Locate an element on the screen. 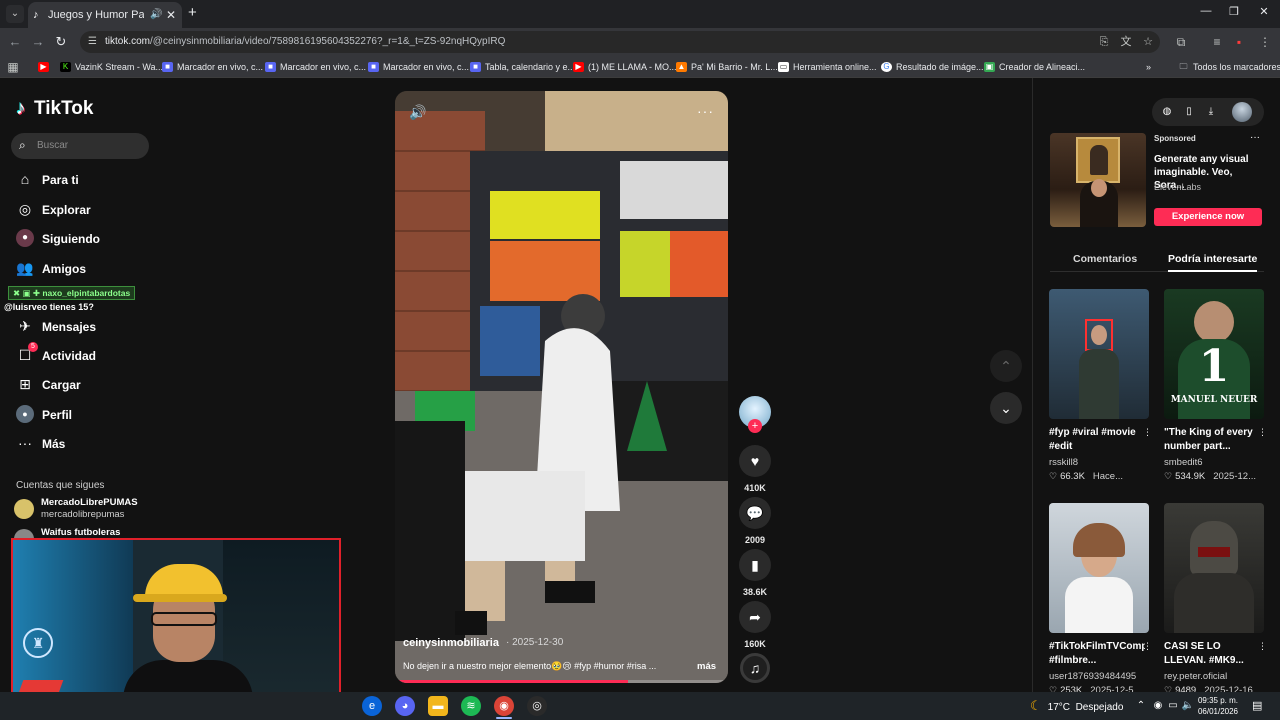 The image size is (1280, 720). tab-title: Juegos y Humor Para Celebrar is located at coordinates (96, 15).